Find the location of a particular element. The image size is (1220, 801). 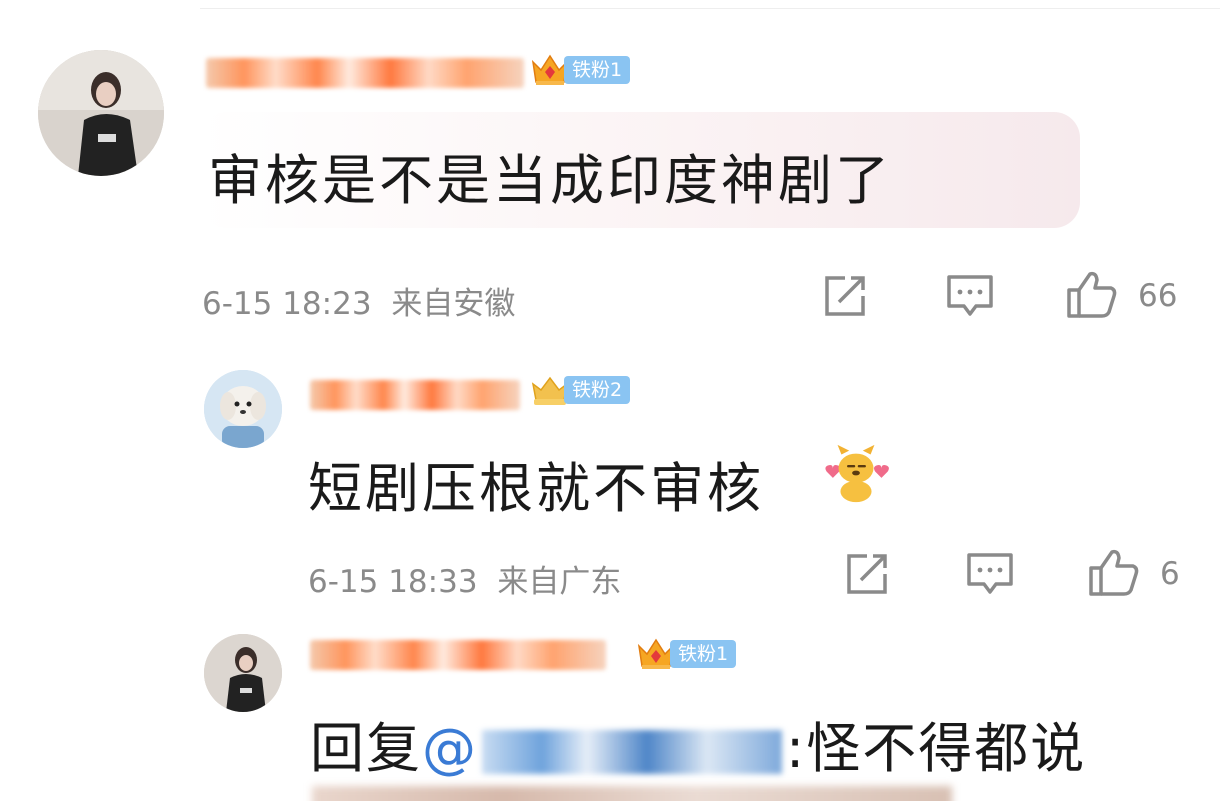

overflow-text-blurred is located at coordinates (632, 793).